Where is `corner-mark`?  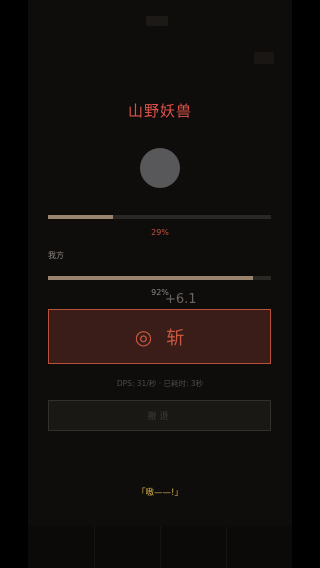
corner-mark is located at coordinates (264, 58).